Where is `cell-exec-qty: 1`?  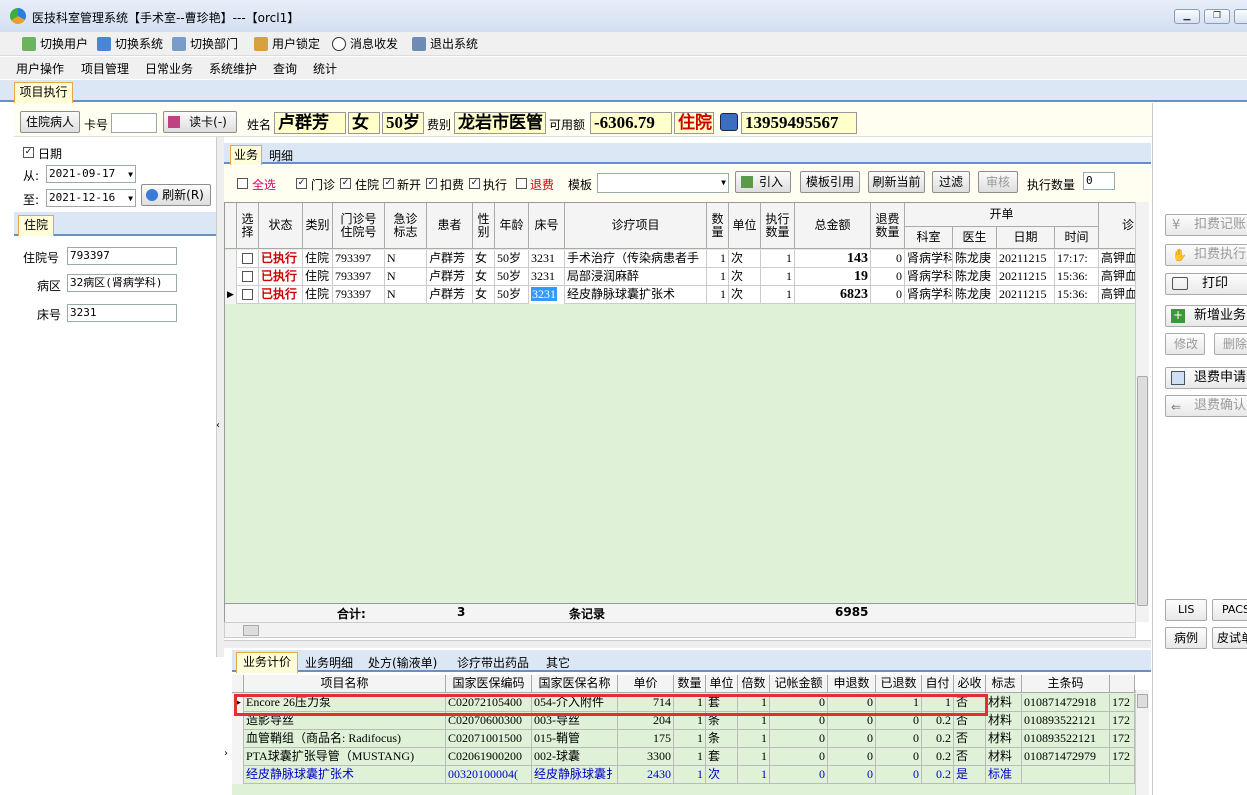
cell-exec-qty: 1 is located at coordinates (778, 277).